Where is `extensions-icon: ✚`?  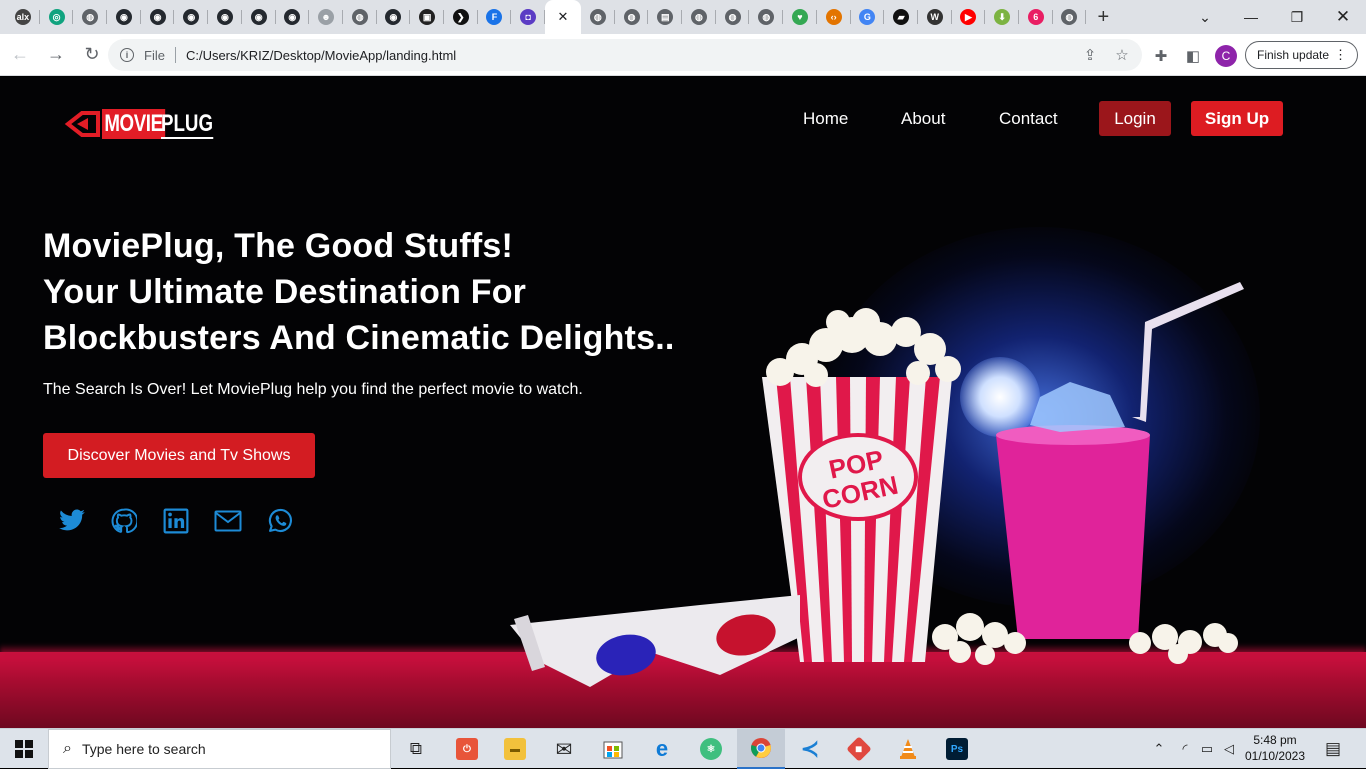 extensions-icon: ✚ is located at coordinates (1161, 56).